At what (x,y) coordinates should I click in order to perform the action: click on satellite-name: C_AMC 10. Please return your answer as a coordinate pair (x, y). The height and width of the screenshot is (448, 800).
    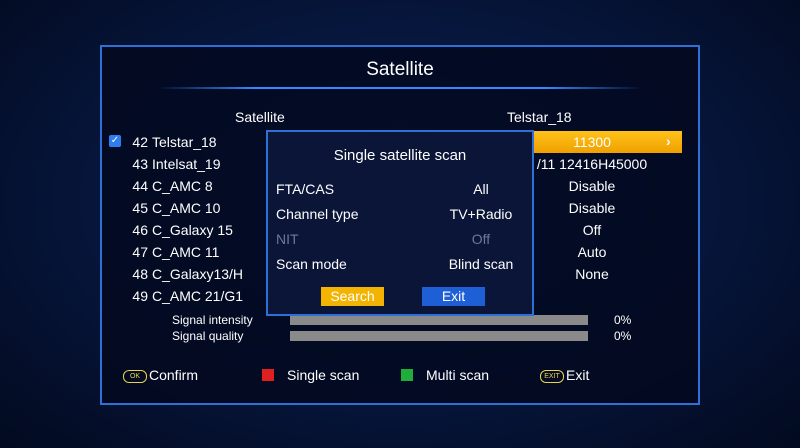
    Looking at the image, I should click on (186, 208).